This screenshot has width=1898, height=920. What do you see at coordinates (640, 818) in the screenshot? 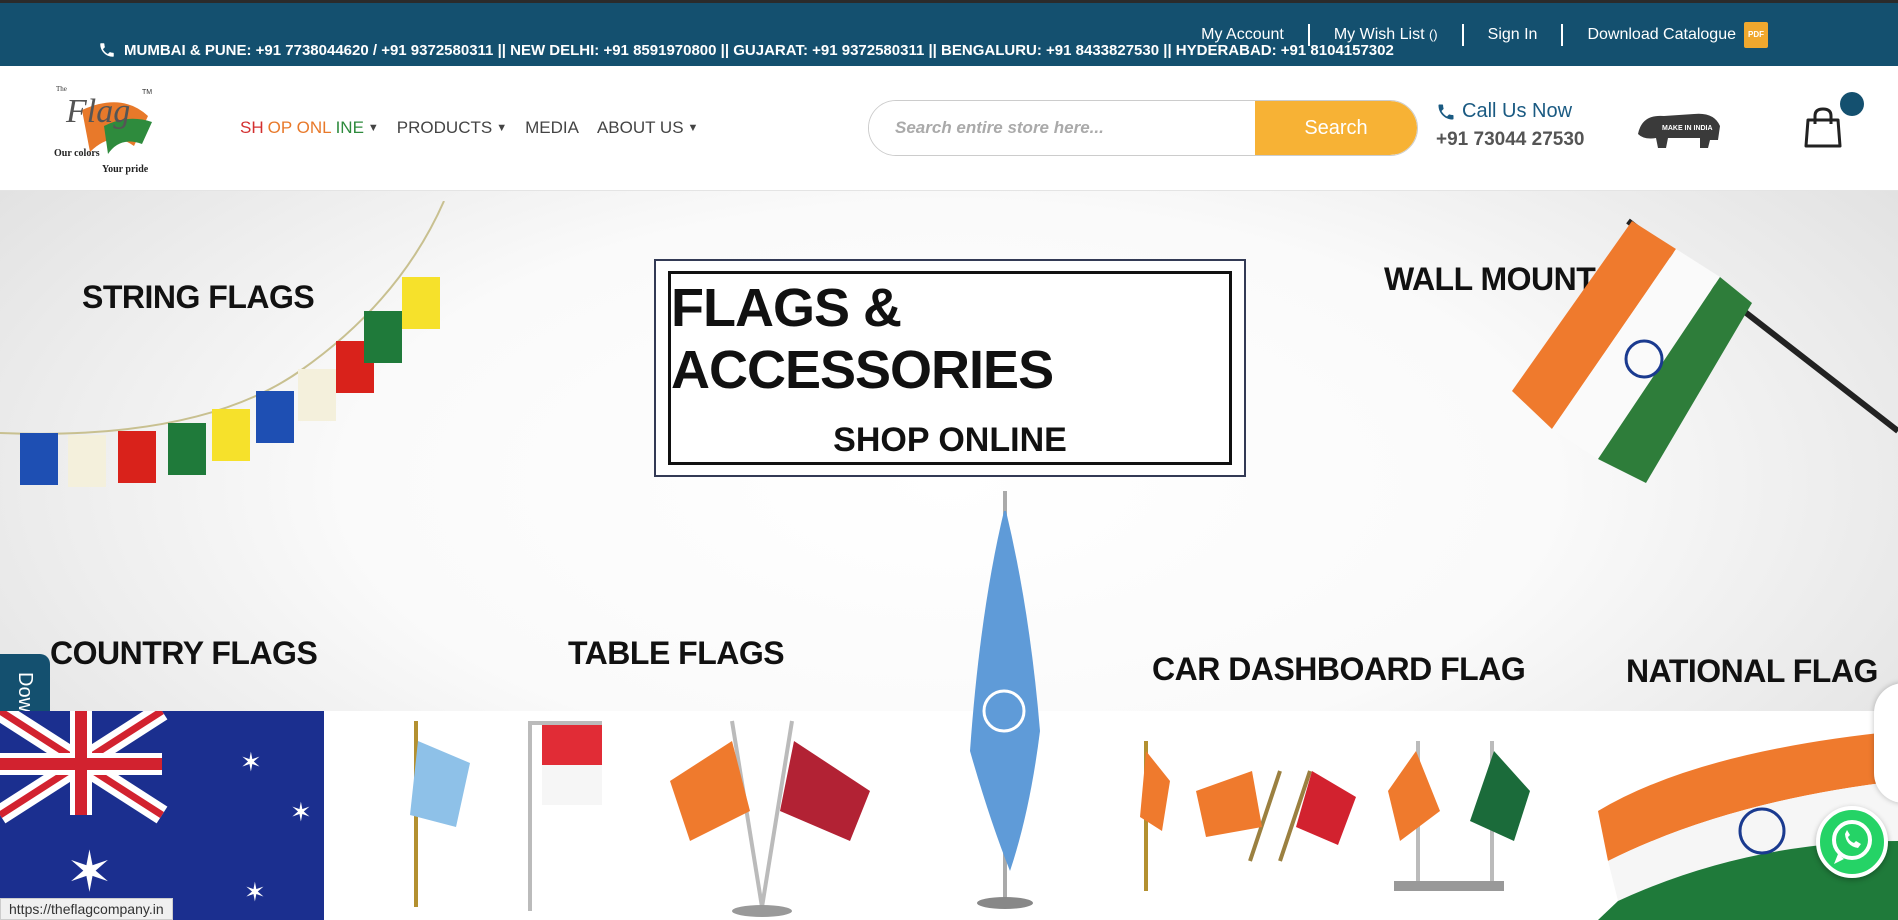
I see `table-flags-image` at bounding box center [640, 818].